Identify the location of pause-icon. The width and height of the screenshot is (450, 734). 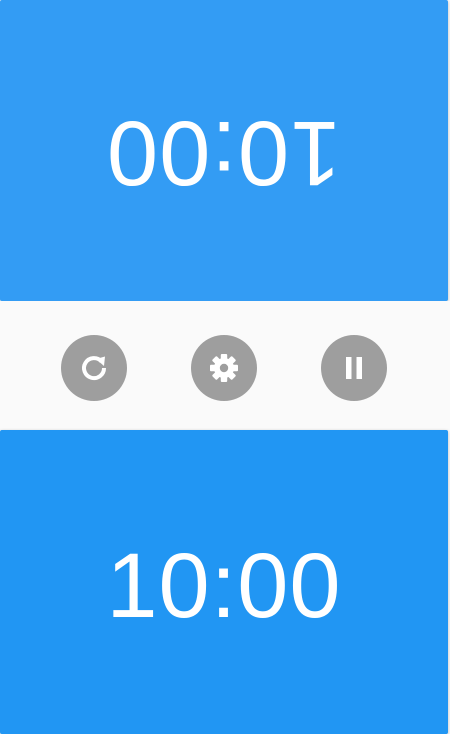
(354, 368).